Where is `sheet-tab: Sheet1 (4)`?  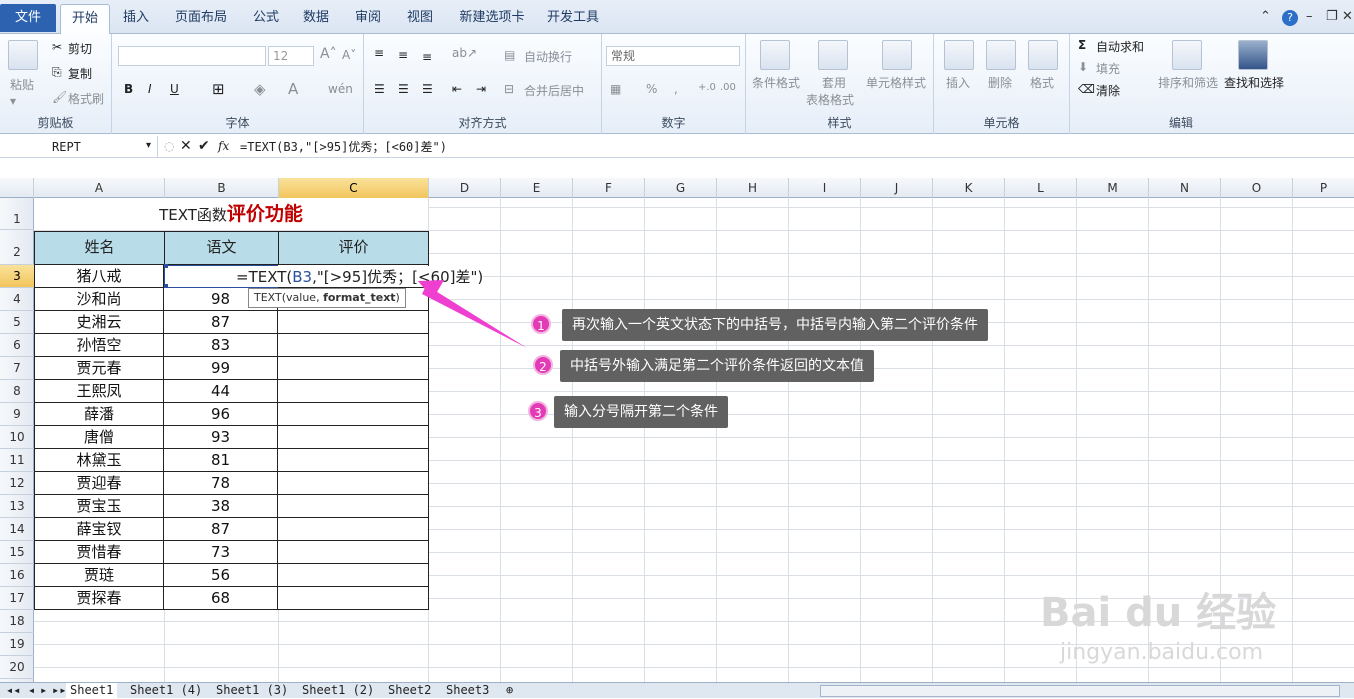 sheet-tab: Sheet1 (4) is located at coordinates (166, 691).